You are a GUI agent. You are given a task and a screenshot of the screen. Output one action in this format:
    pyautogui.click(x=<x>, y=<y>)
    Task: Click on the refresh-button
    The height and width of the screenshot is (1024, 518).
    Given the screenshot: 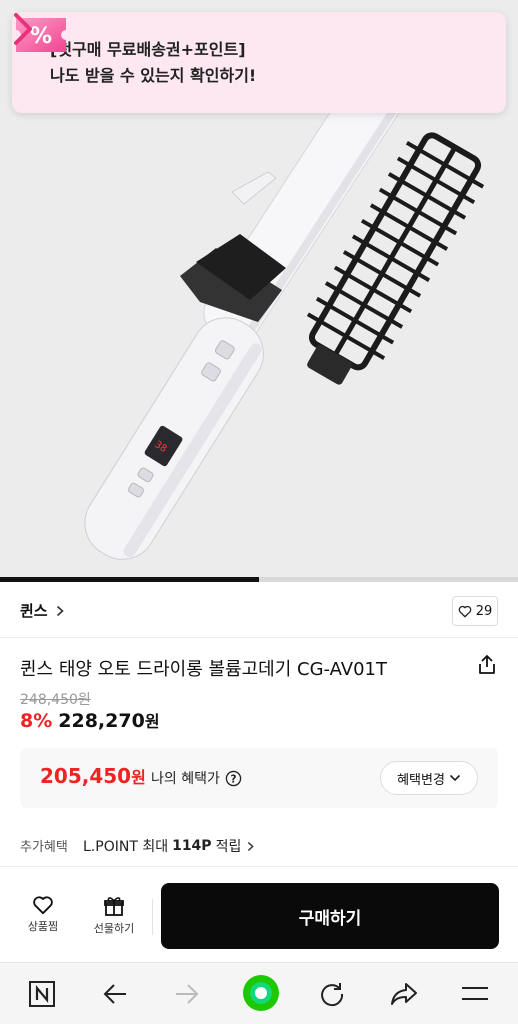 What is the action you would take?
    pyautogui.click(x=332, y=994)
    